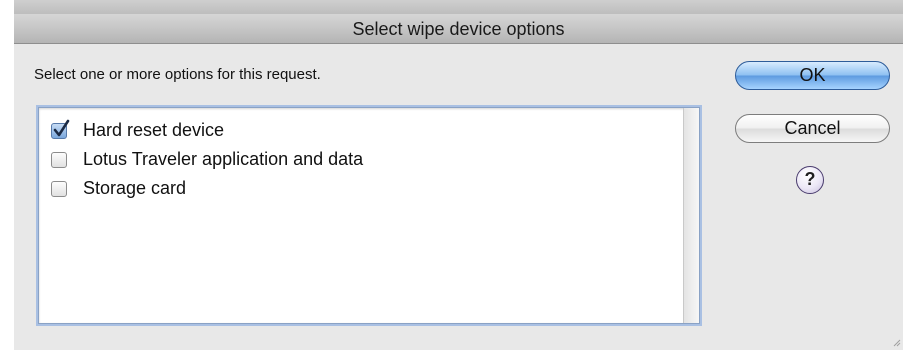  I want to click on hard-reset-checkbox, so click(60, 129).